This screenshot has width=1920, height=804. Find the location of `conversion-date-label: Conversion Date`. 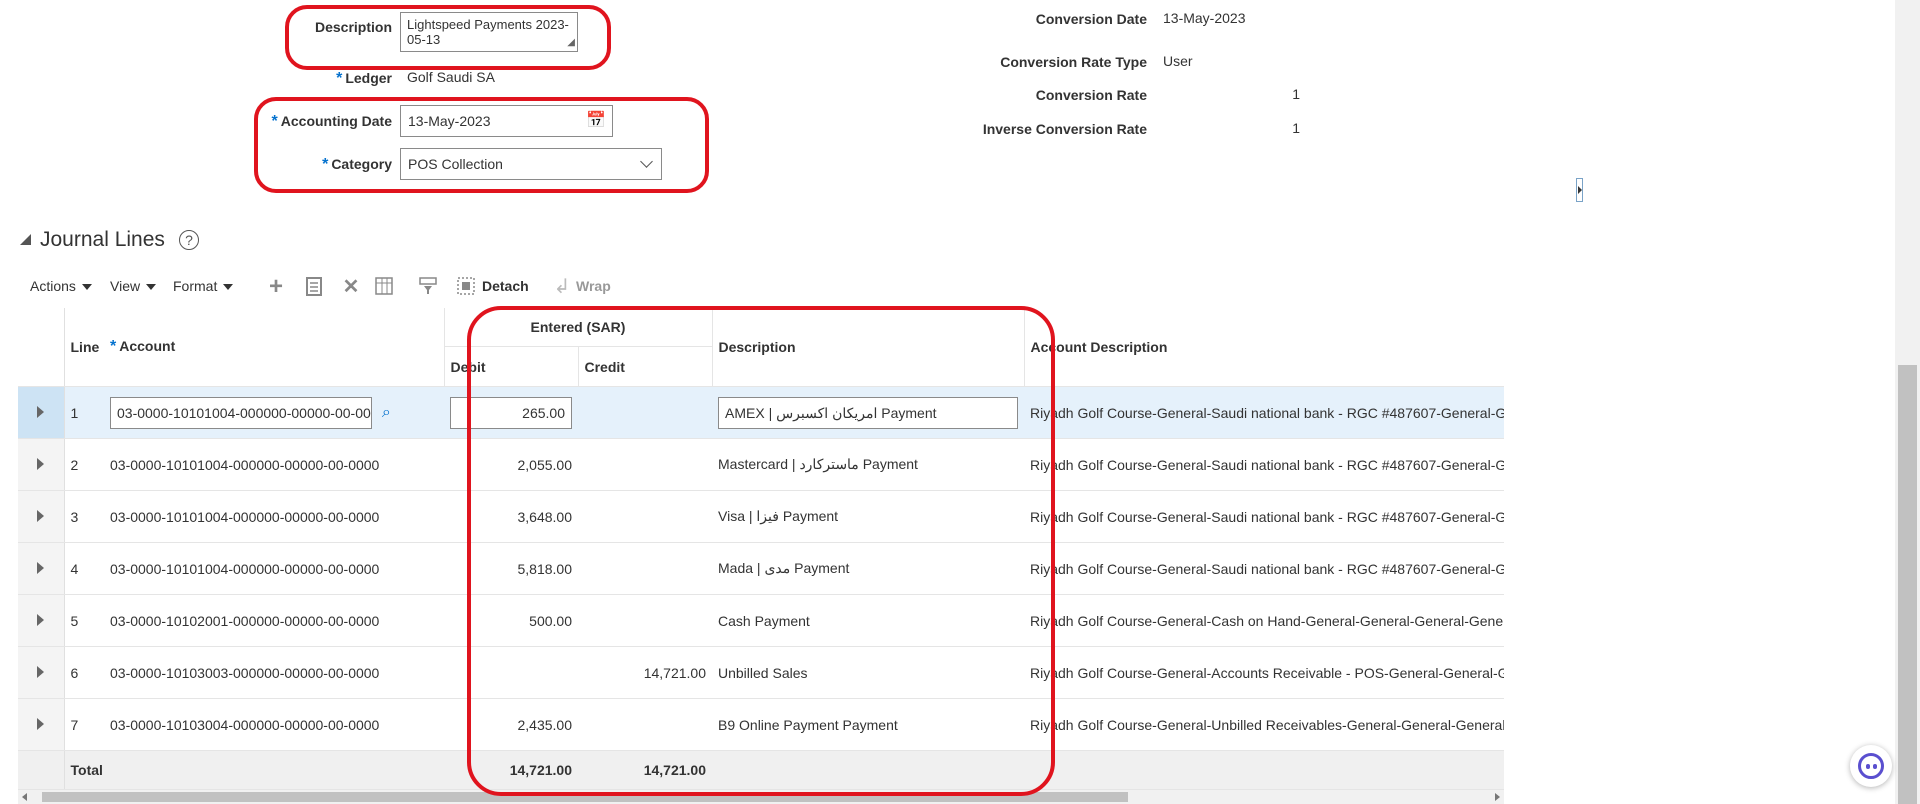

conversion-date-label: Conversion Date is located at coordinates (1091, 19).